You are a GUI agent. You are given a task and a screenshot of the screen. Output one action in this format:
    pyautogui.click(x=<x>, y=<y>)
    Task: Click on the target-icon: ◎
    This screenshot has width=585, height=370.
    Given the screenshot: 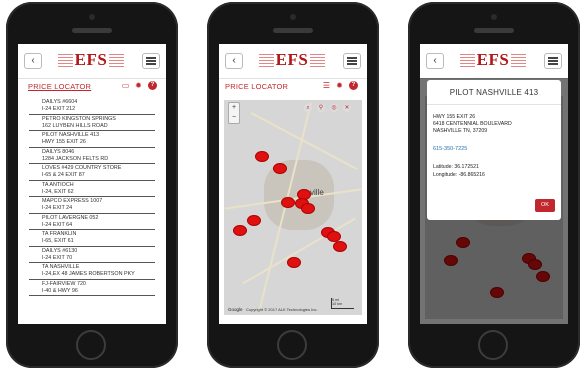 What is the action you would take?
    pyautogui.click(x=334, y=108)
    